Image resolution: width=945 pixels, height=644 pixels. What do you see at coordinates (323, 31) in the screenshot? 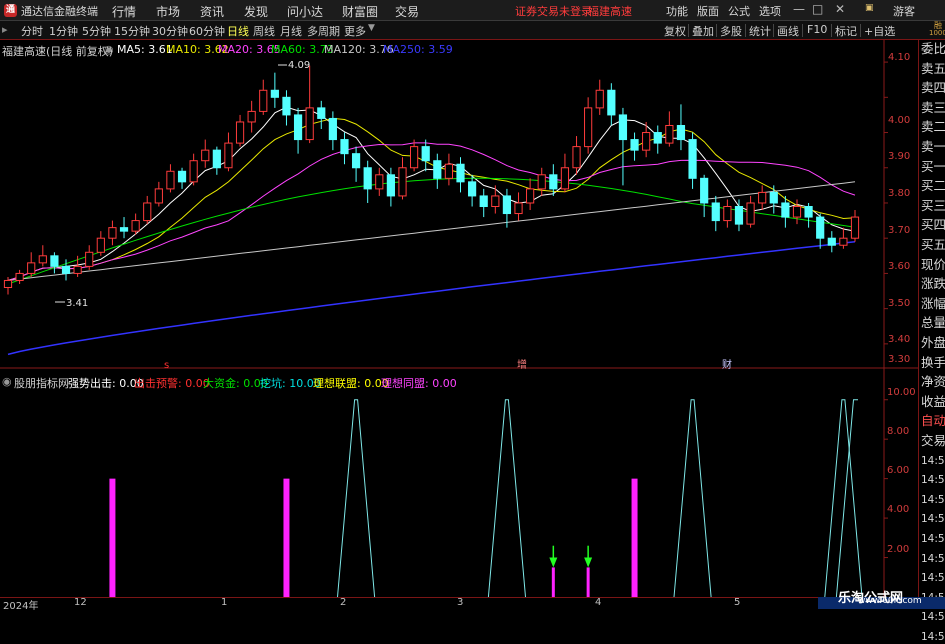
I see `tab-multi-period: 多周期` at bounding box center [323, 31].